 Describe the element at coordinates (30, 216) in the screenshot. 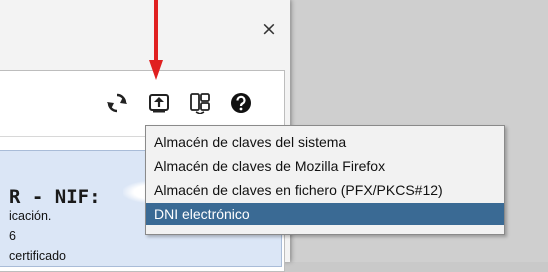

I see `certificate-line-1: icación.` at that location.